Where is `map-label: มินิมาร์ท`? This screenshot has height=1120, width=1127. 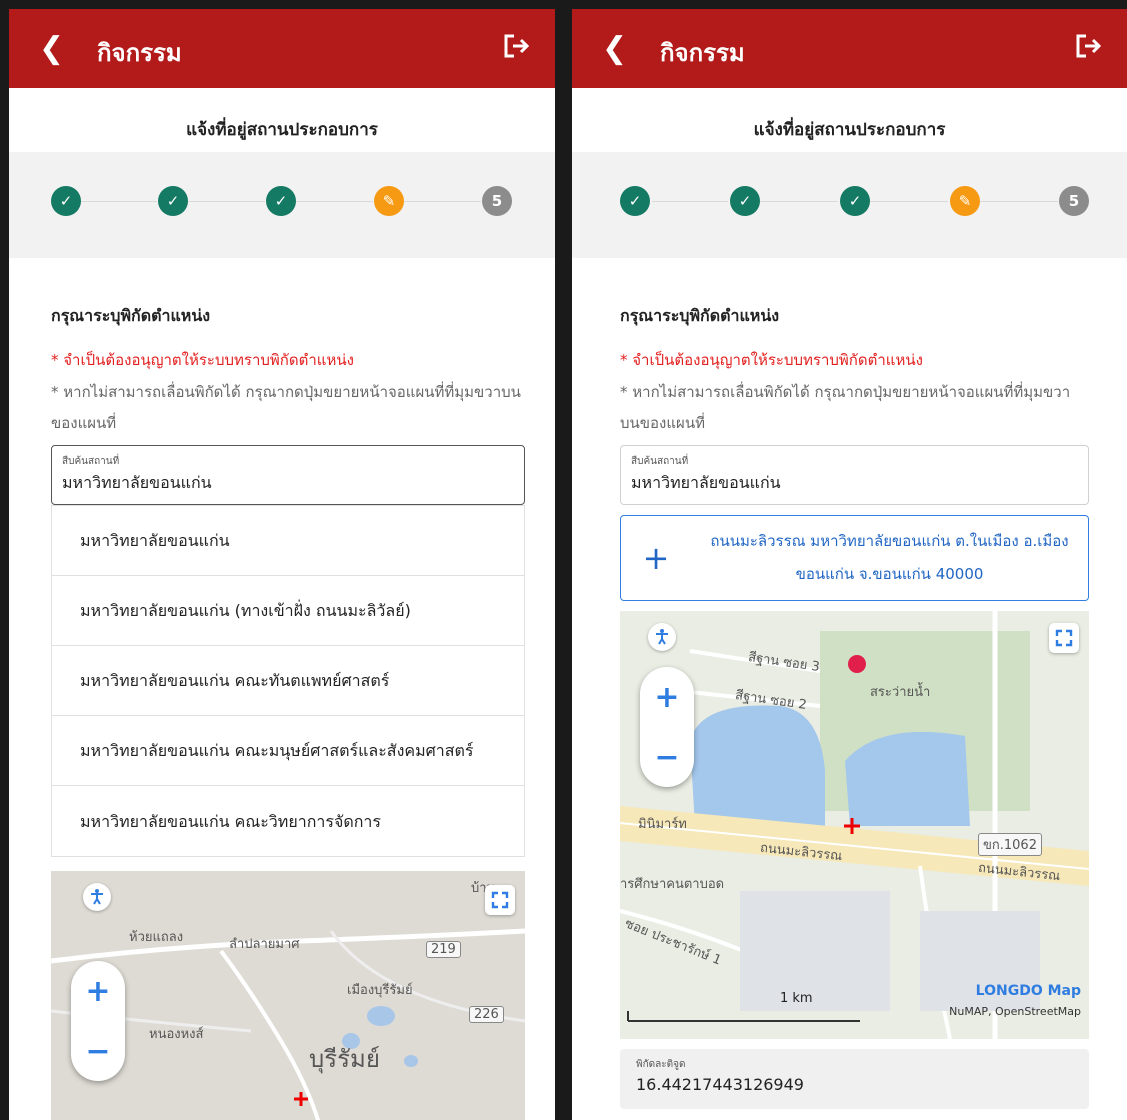
map-label: มินิมาร์ท is located at coordinates (662, 824).